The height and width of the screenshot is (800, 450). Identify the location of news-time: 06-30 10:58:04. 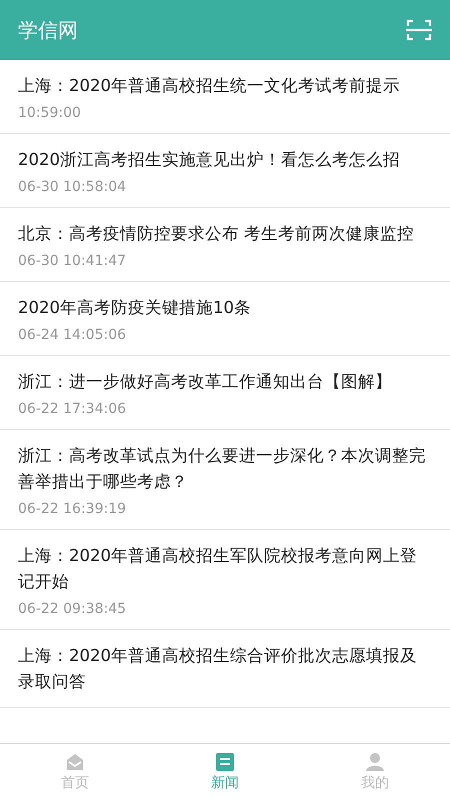
(73, 187).